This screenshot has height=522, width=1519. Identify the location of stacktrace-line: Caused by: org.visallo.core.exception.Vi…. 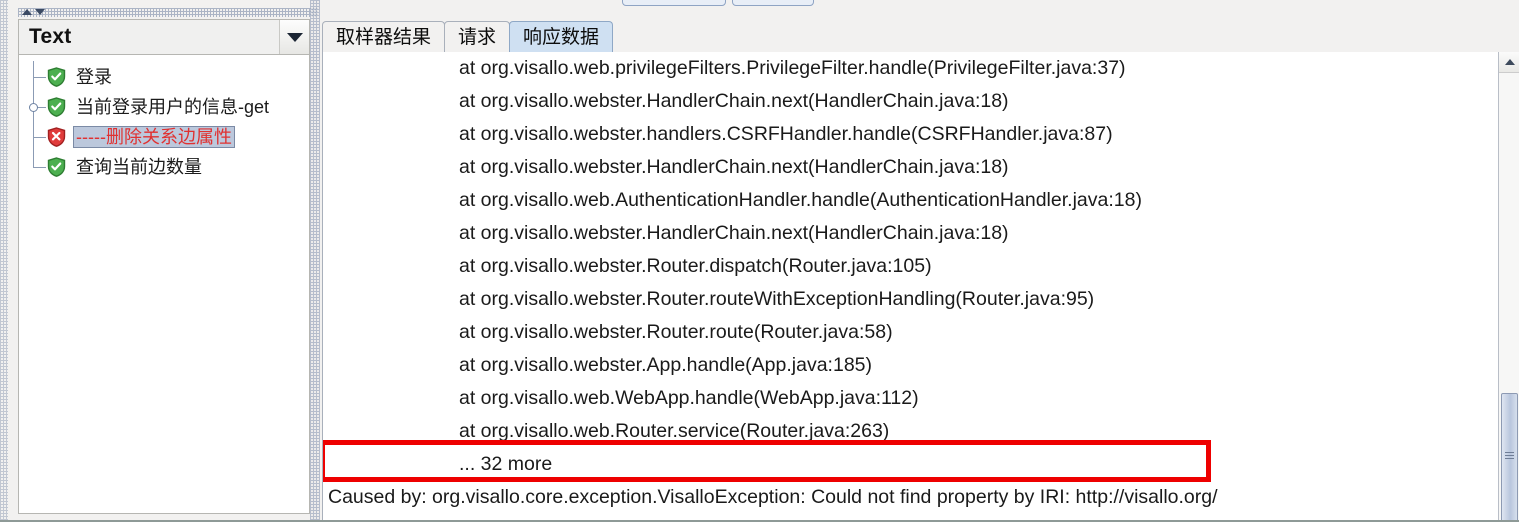
(773, 497).